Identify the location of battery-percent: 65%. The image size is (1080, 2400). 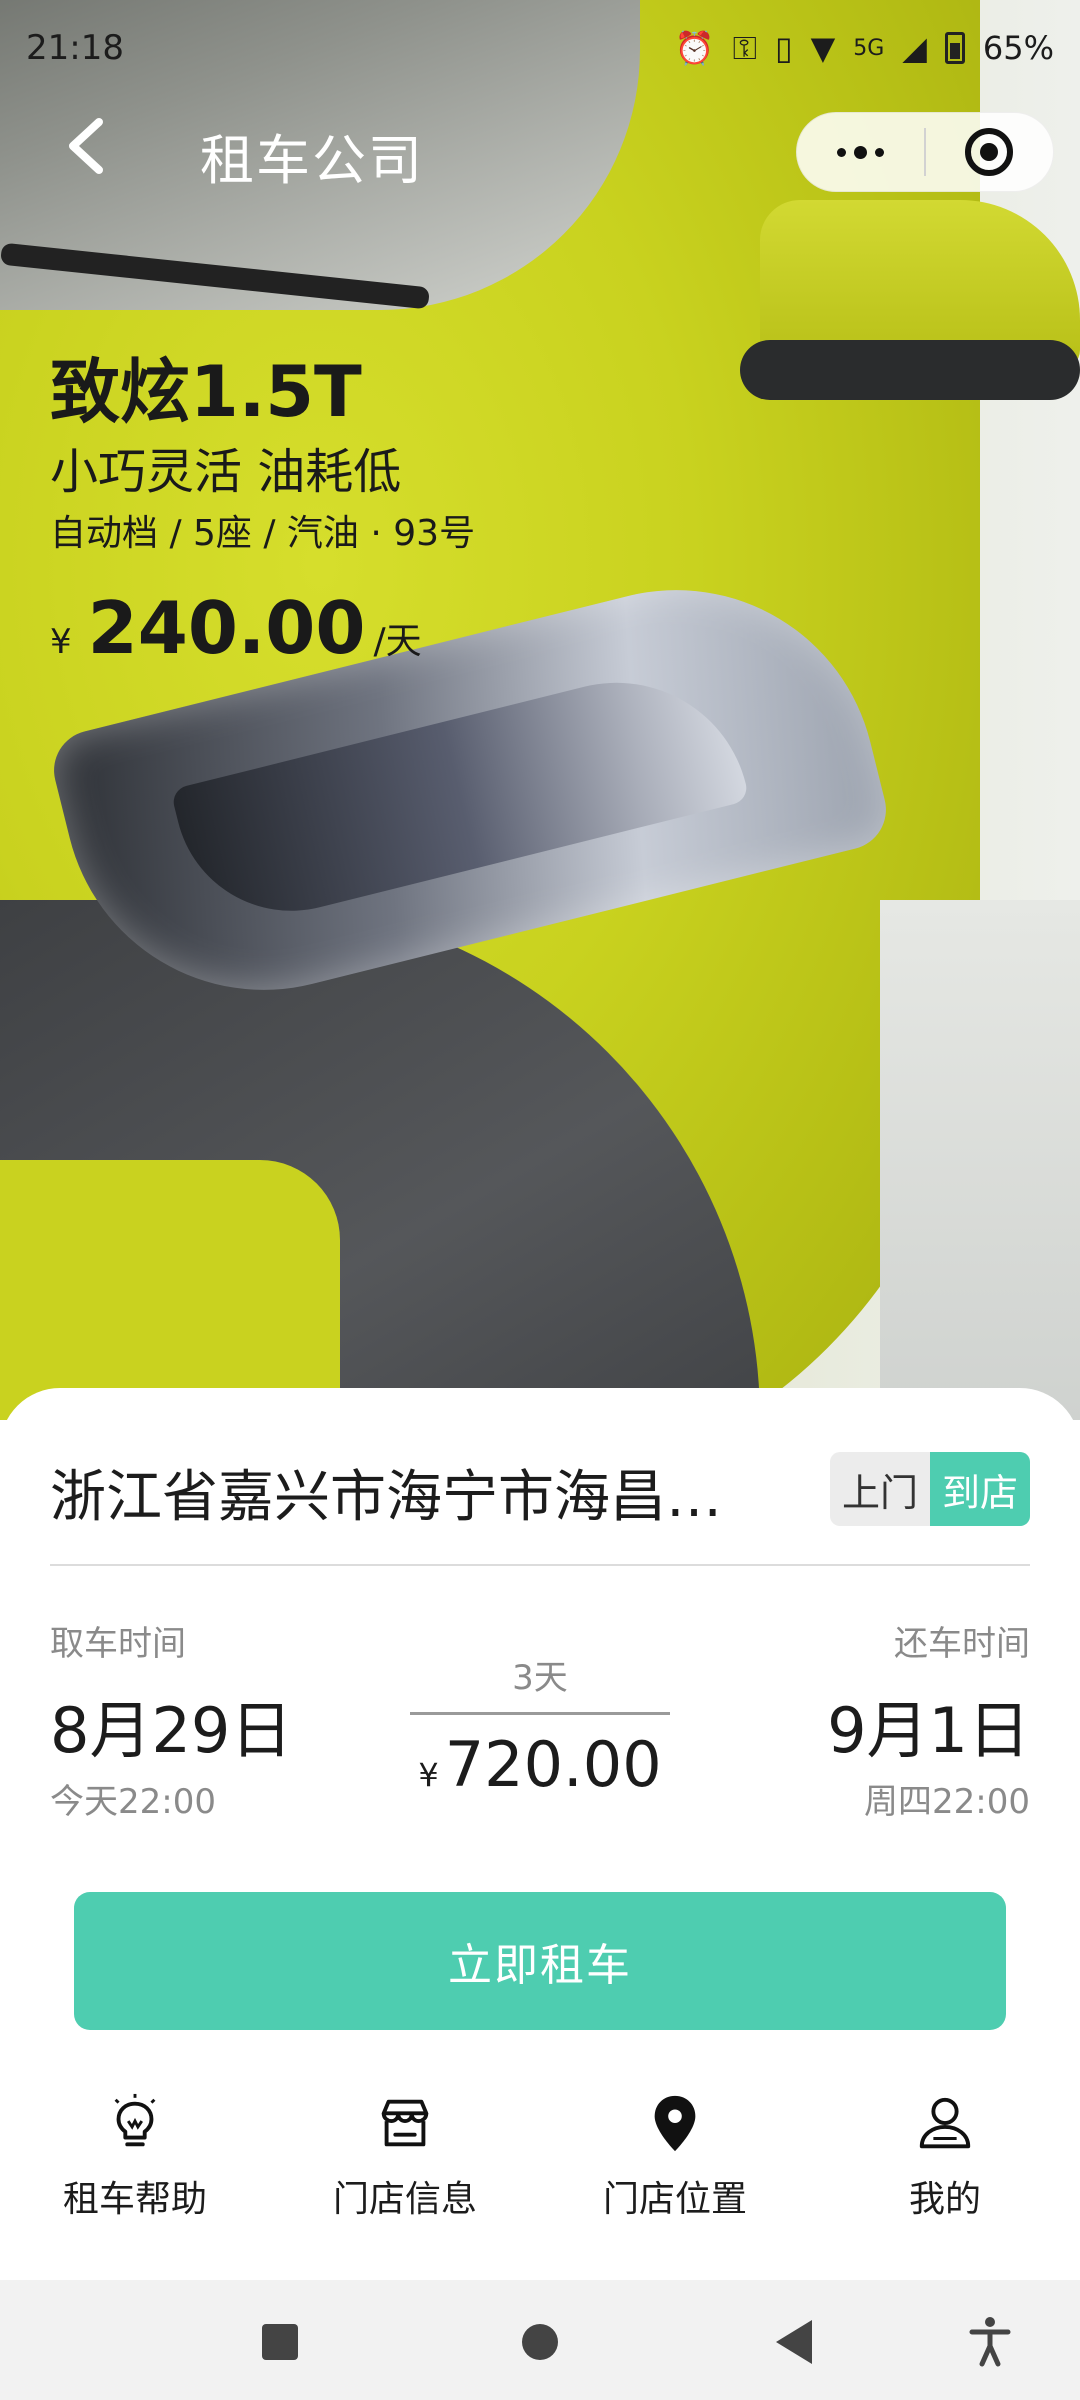
(1018, 48).